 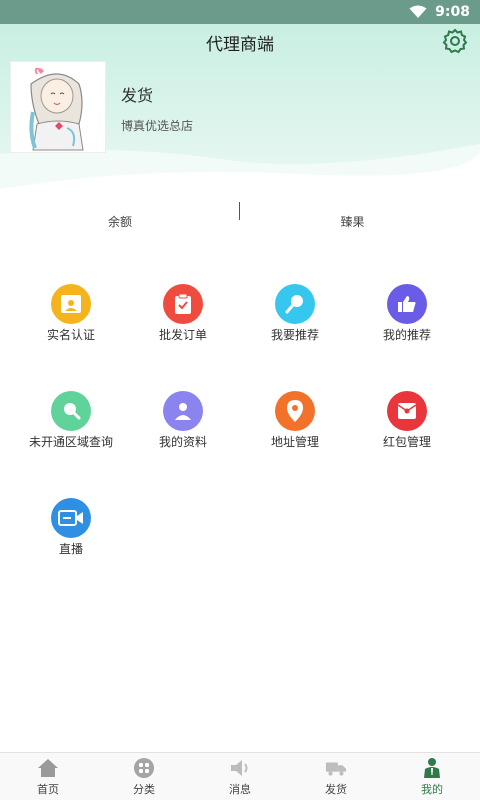 What do you see at coordinates (240, 12) in the screenshot?
I see `status-bar: 9:08` at bounding box center [240, 12].